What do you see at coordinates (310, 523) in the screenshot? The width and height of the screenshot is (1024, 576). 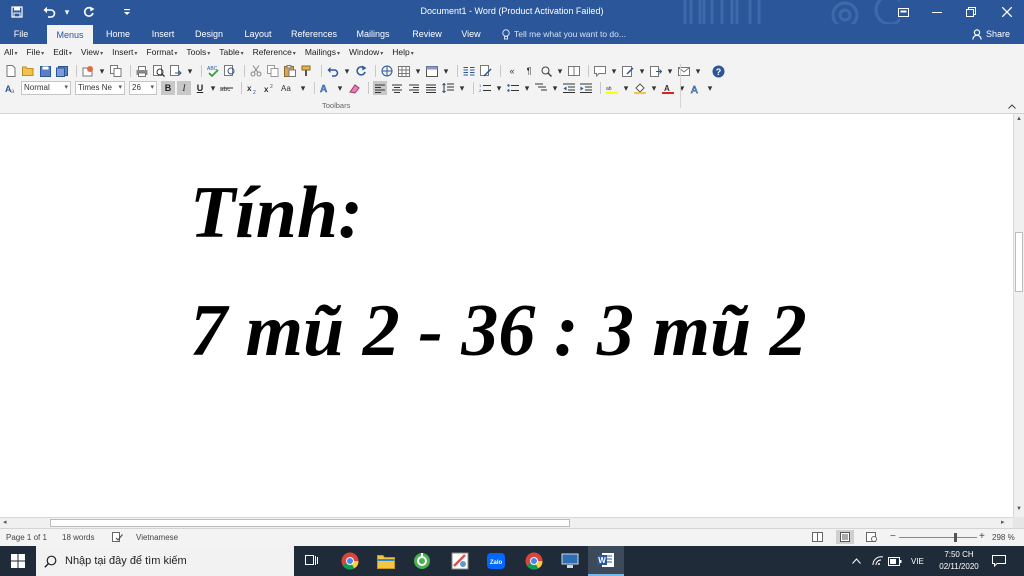 I see `horizontal-scroll-thumb` at bounding box center [310, 523].